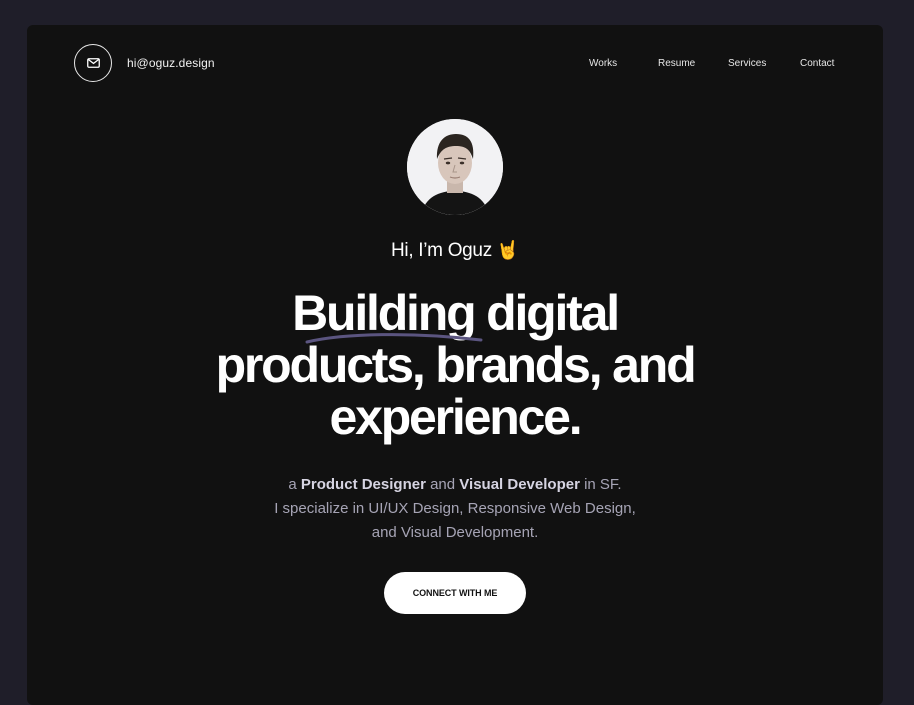 The image size is (914, 705). I want to click on portrait-image, so click(455, 167).